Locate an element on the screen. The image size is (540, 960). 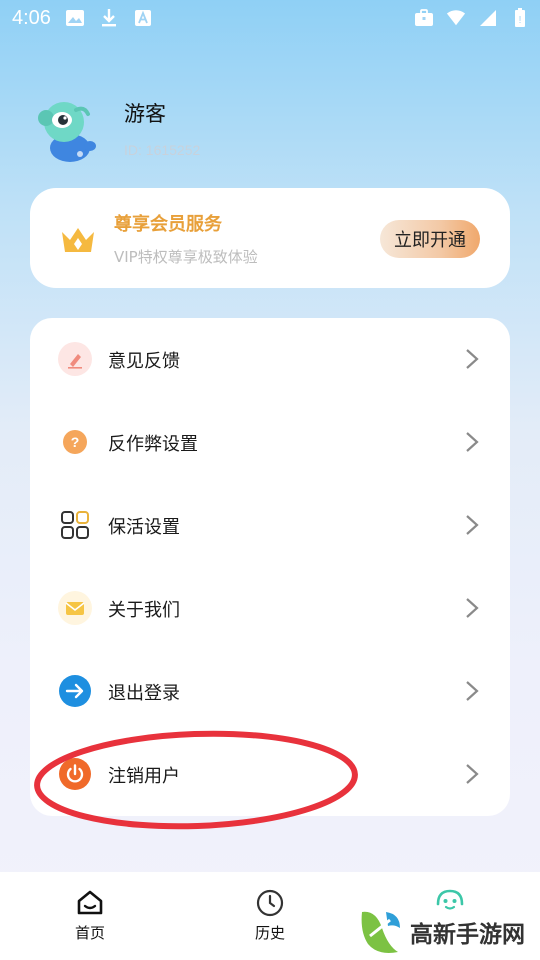
profile-header: 游客 ID: 1615252 is located at coordinates (116, 131).